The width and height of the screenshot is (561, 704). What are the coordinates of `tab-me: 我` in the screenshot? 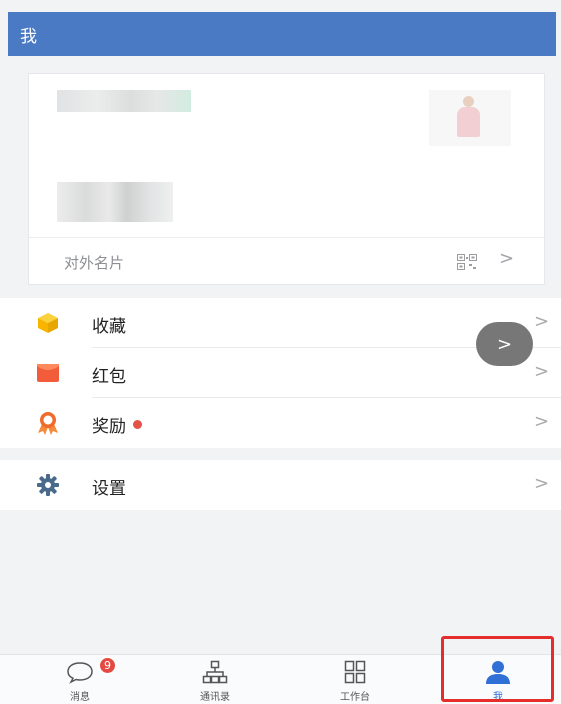 It's located at (494, 679).